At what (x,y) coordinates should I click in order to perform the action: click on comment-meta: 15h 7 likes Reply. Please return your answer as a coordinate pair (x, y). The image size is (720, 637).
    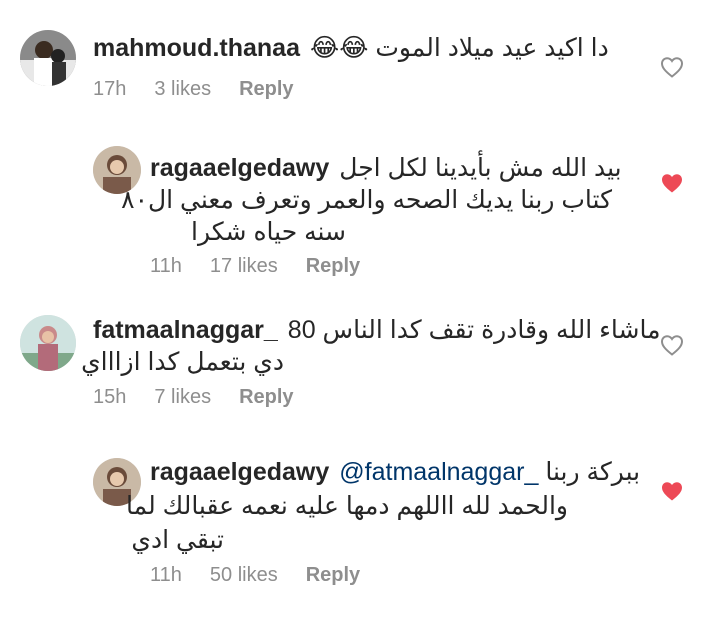
    Looking at the image, I should click on (207, 397).